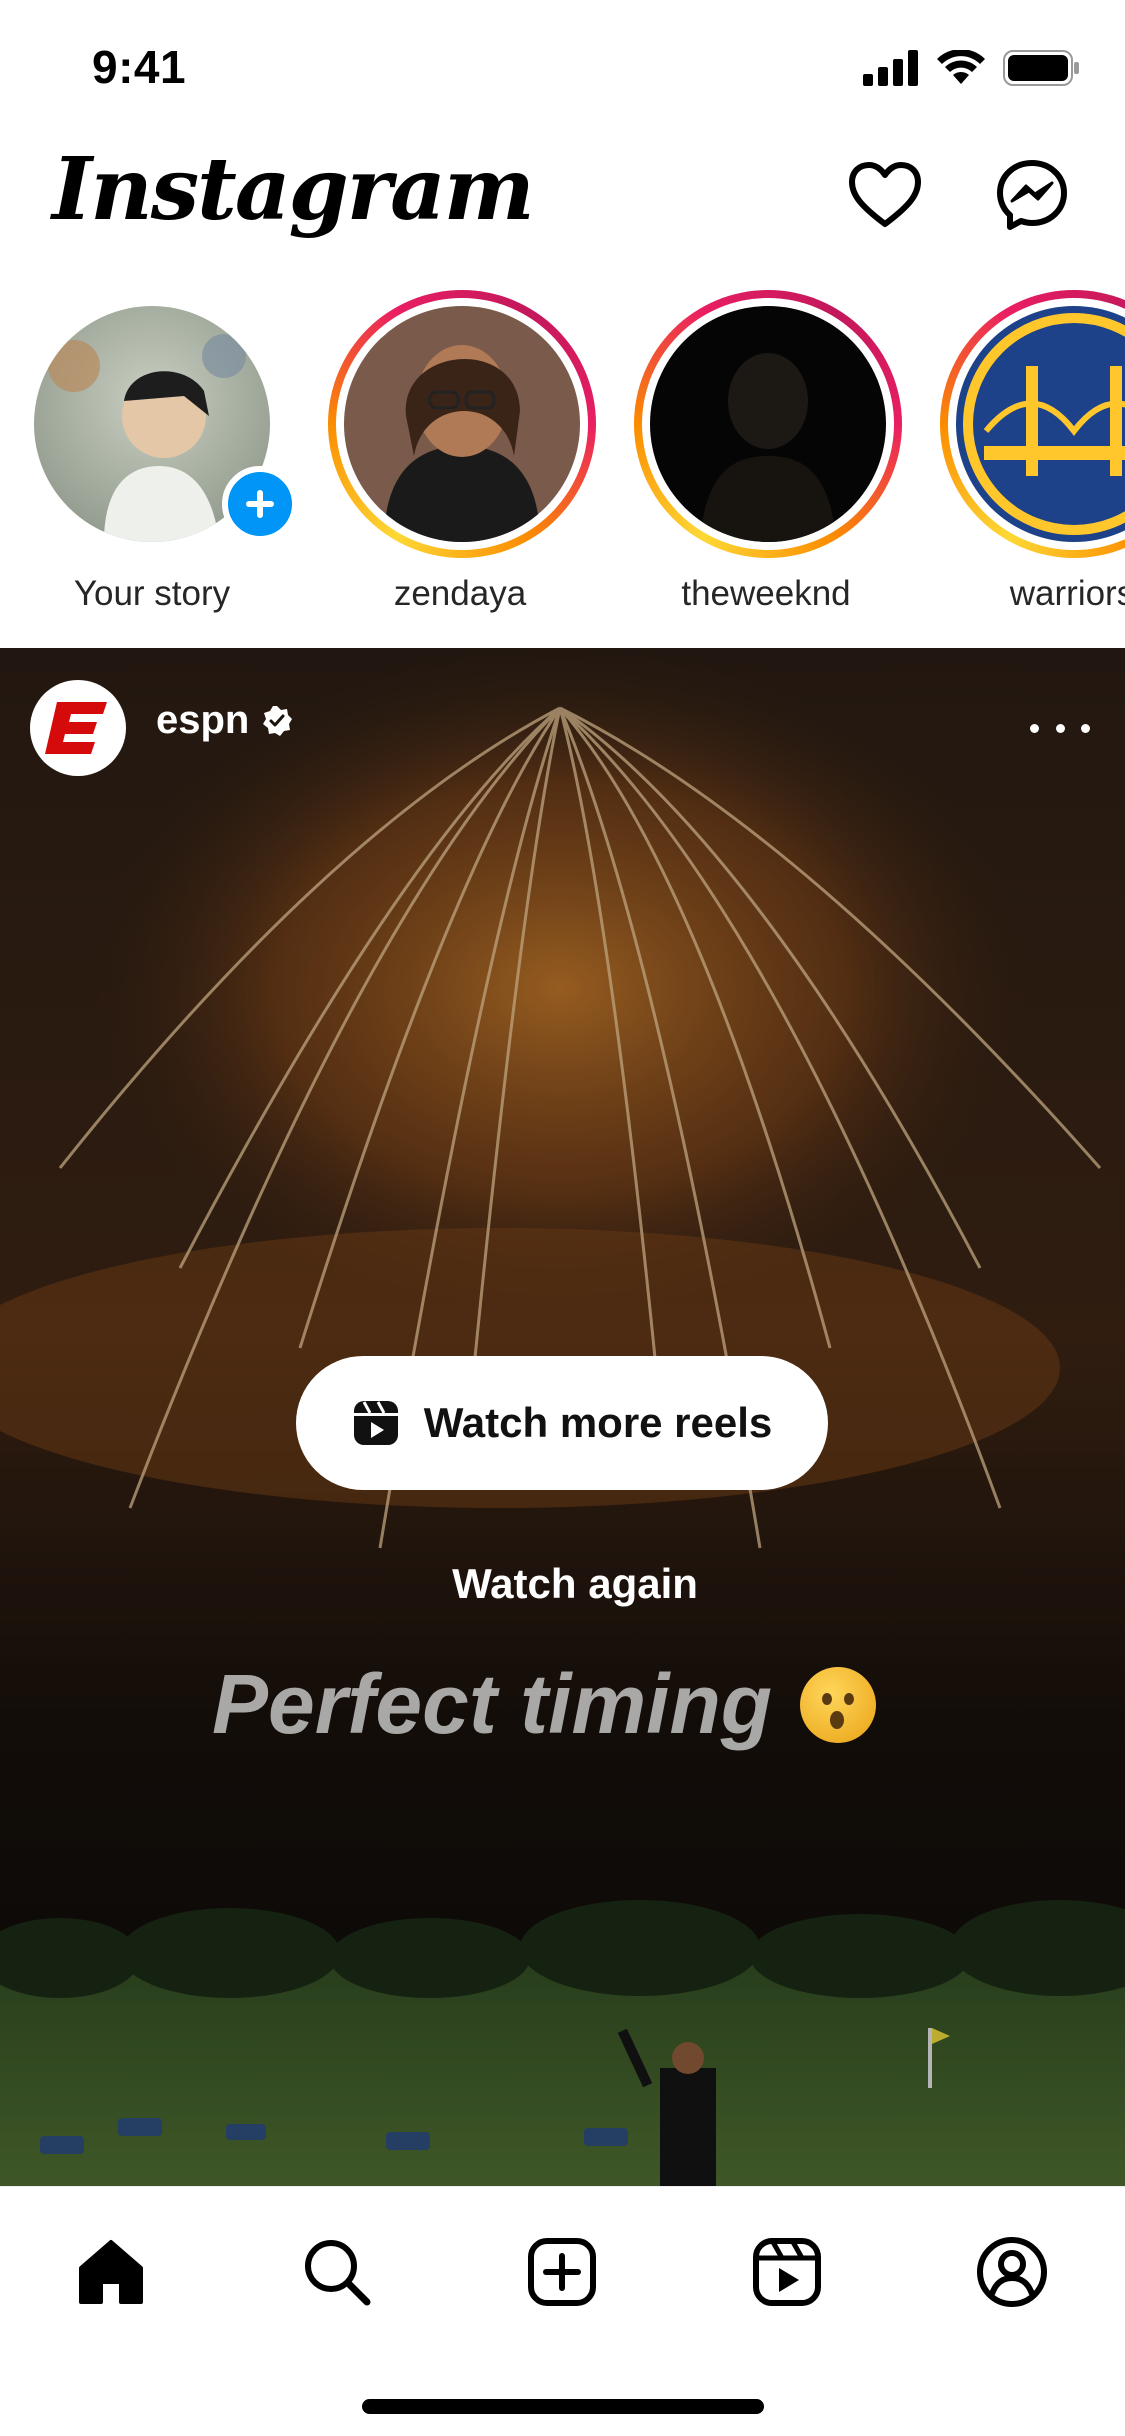 The width and height of the screenshot is (1125, 2436). What do you see at coordinates (598, 1422) in the screenshot?
I see `watch-more-reels-label: Watch more reels` at bounding box center [598, 1422].